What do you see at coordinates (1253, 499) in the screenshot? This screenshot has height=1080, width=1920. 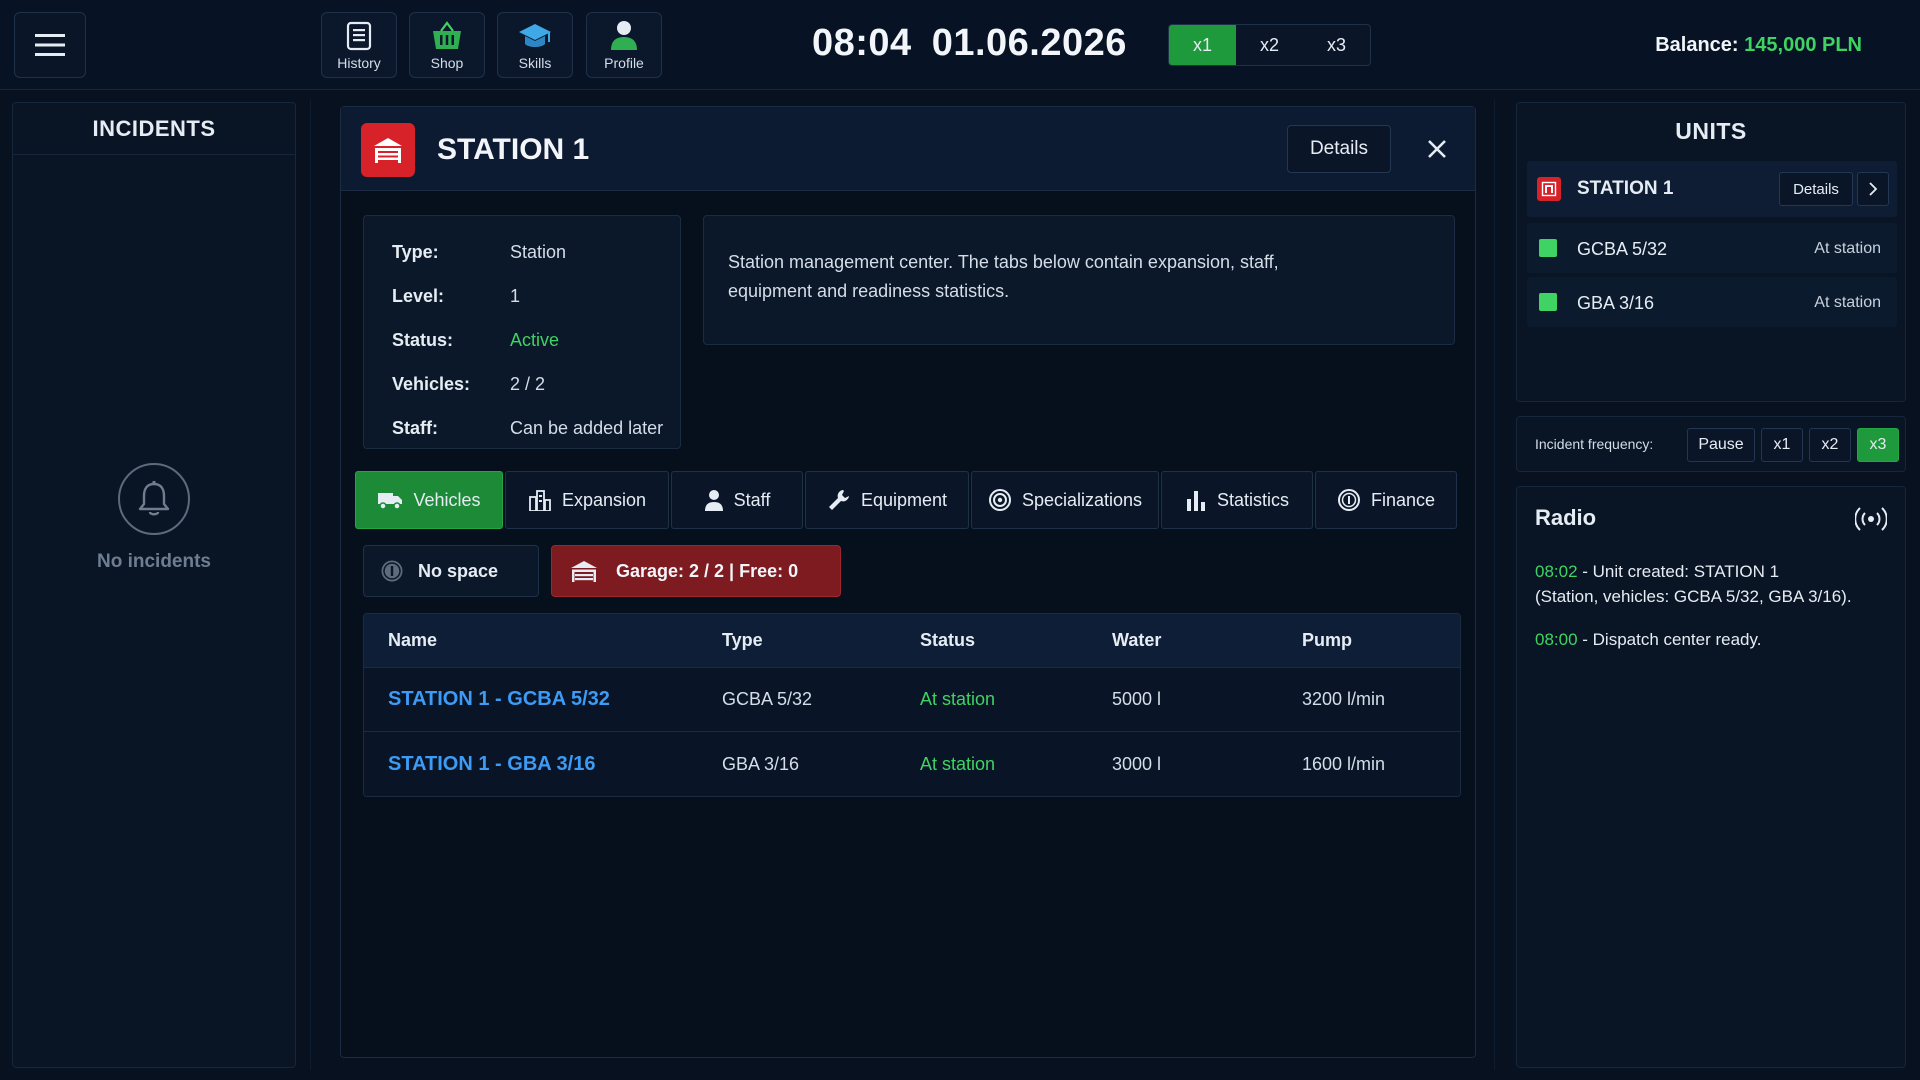 I see `tab-label: Statistics` at bounding box center [1253, 499].